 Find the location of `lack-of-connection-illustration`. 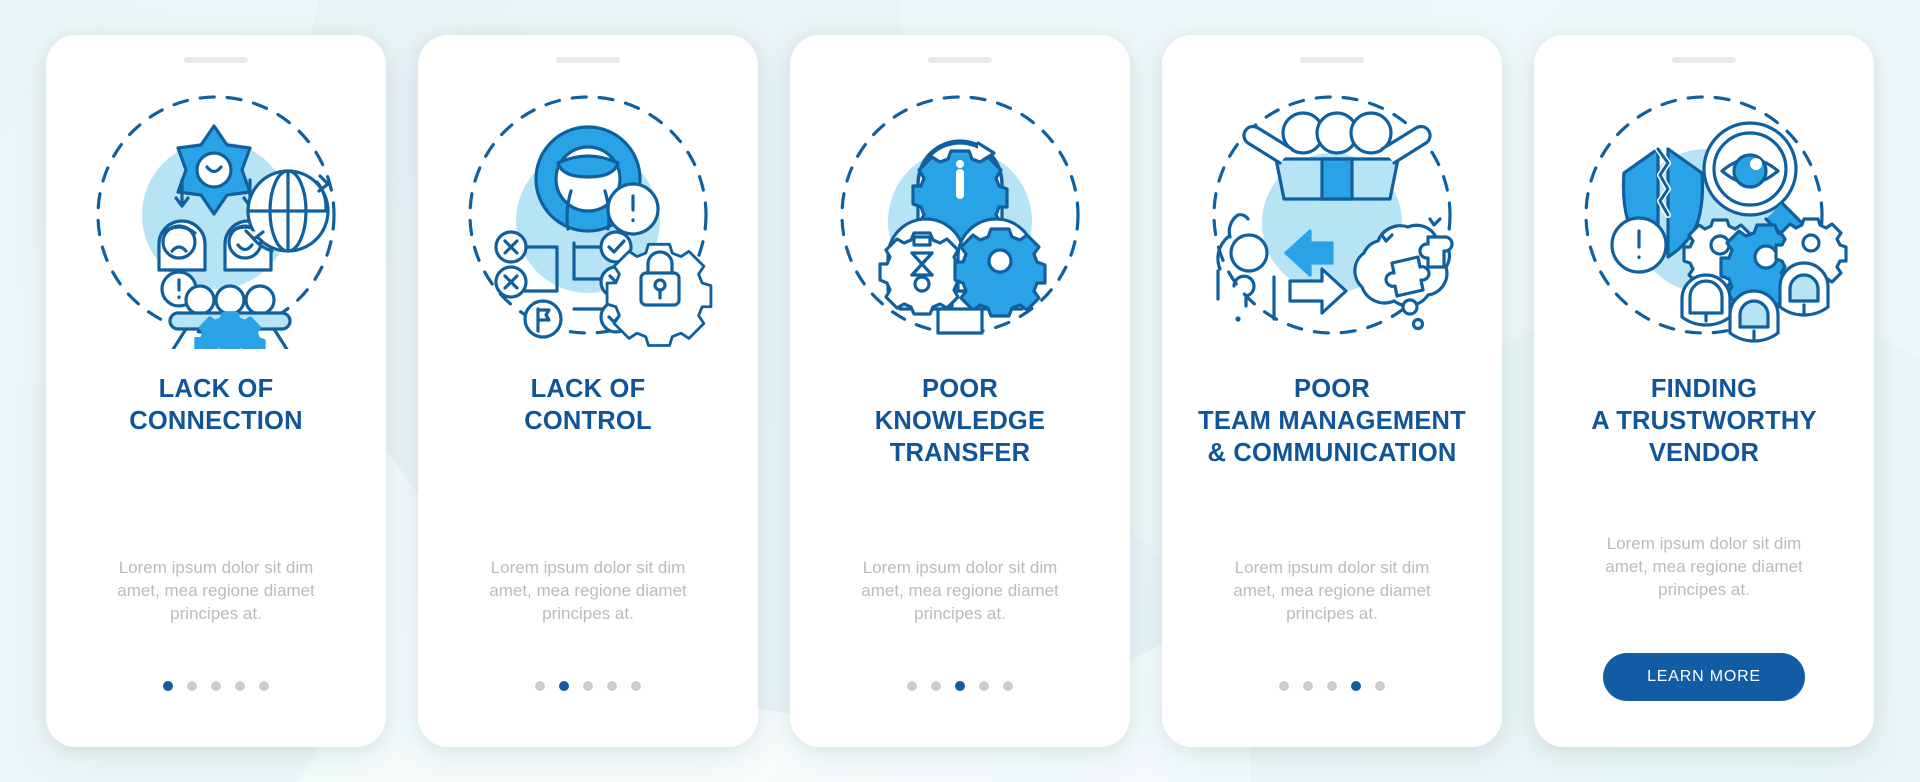

lack-of-connection-illustration is located at coordinates (216, 215).